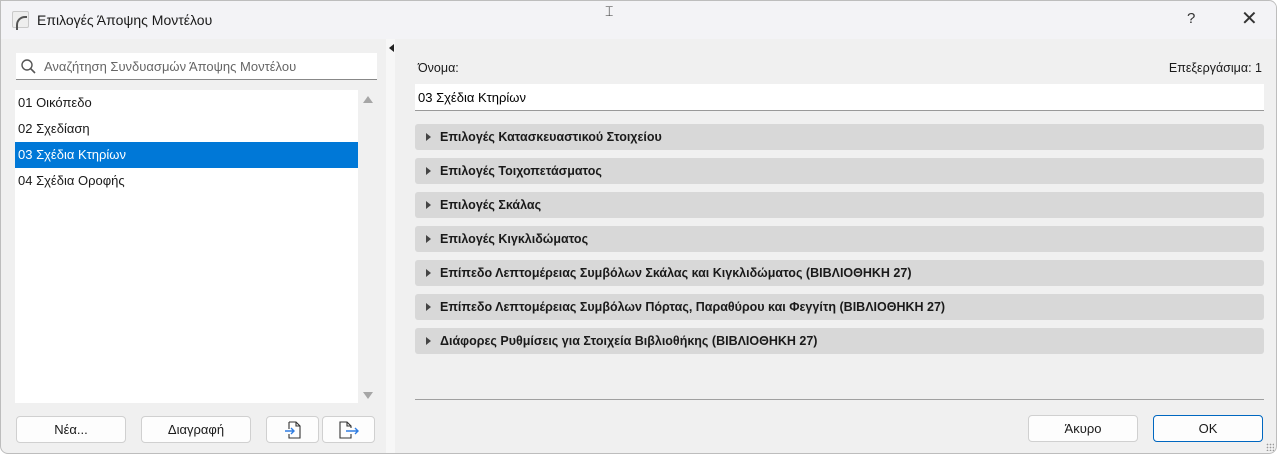 The height and width of the screenshot is (455, 1283). What do you see at coordinates (839, 399) in the screenshot?
I see `divider` at bounding box center [839, 399].